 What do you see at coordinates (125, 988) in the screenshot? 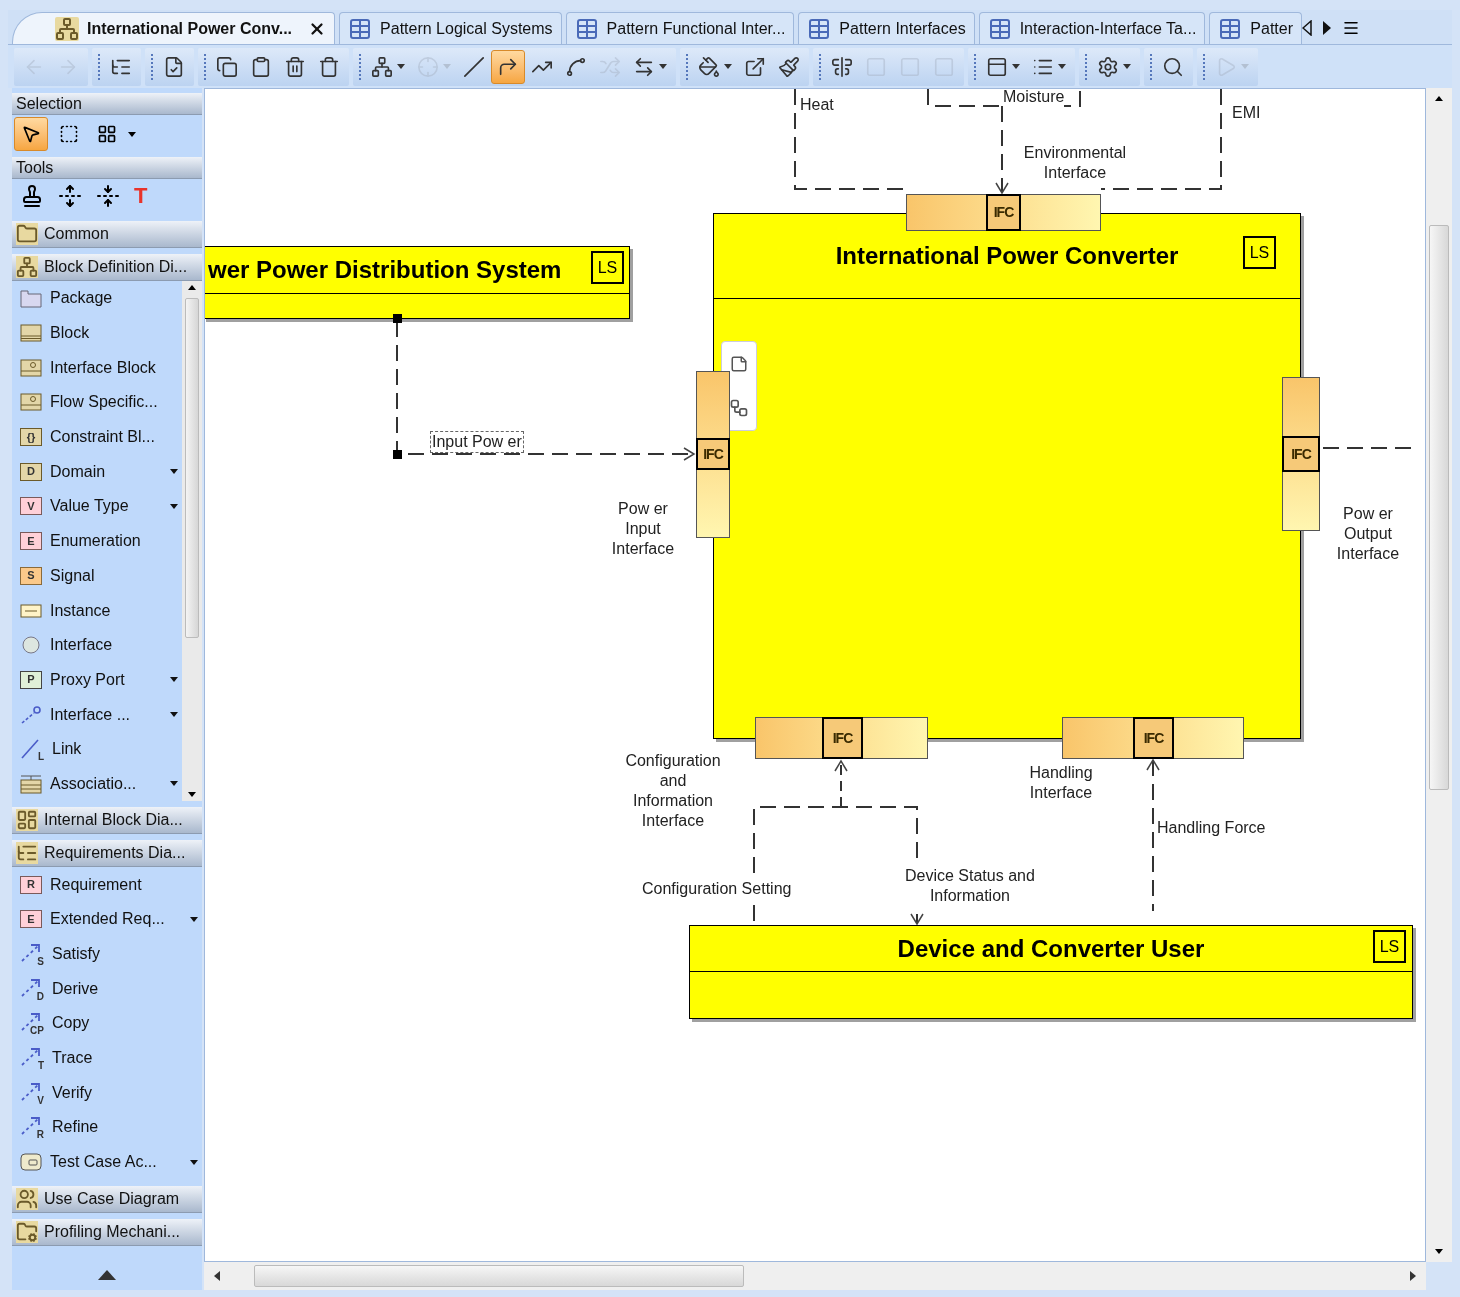
I see `palette-item: Derive` at bounding box center [125, 988].